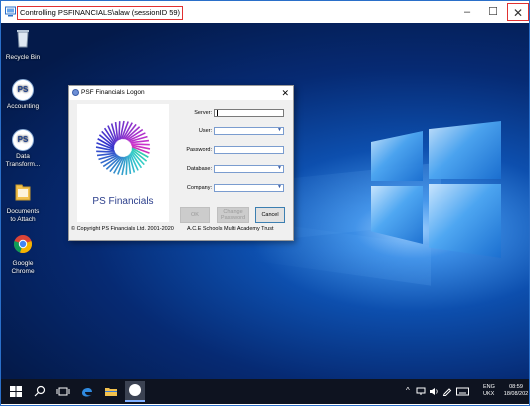  I want to click on task-view-icon, so click(63, 391).